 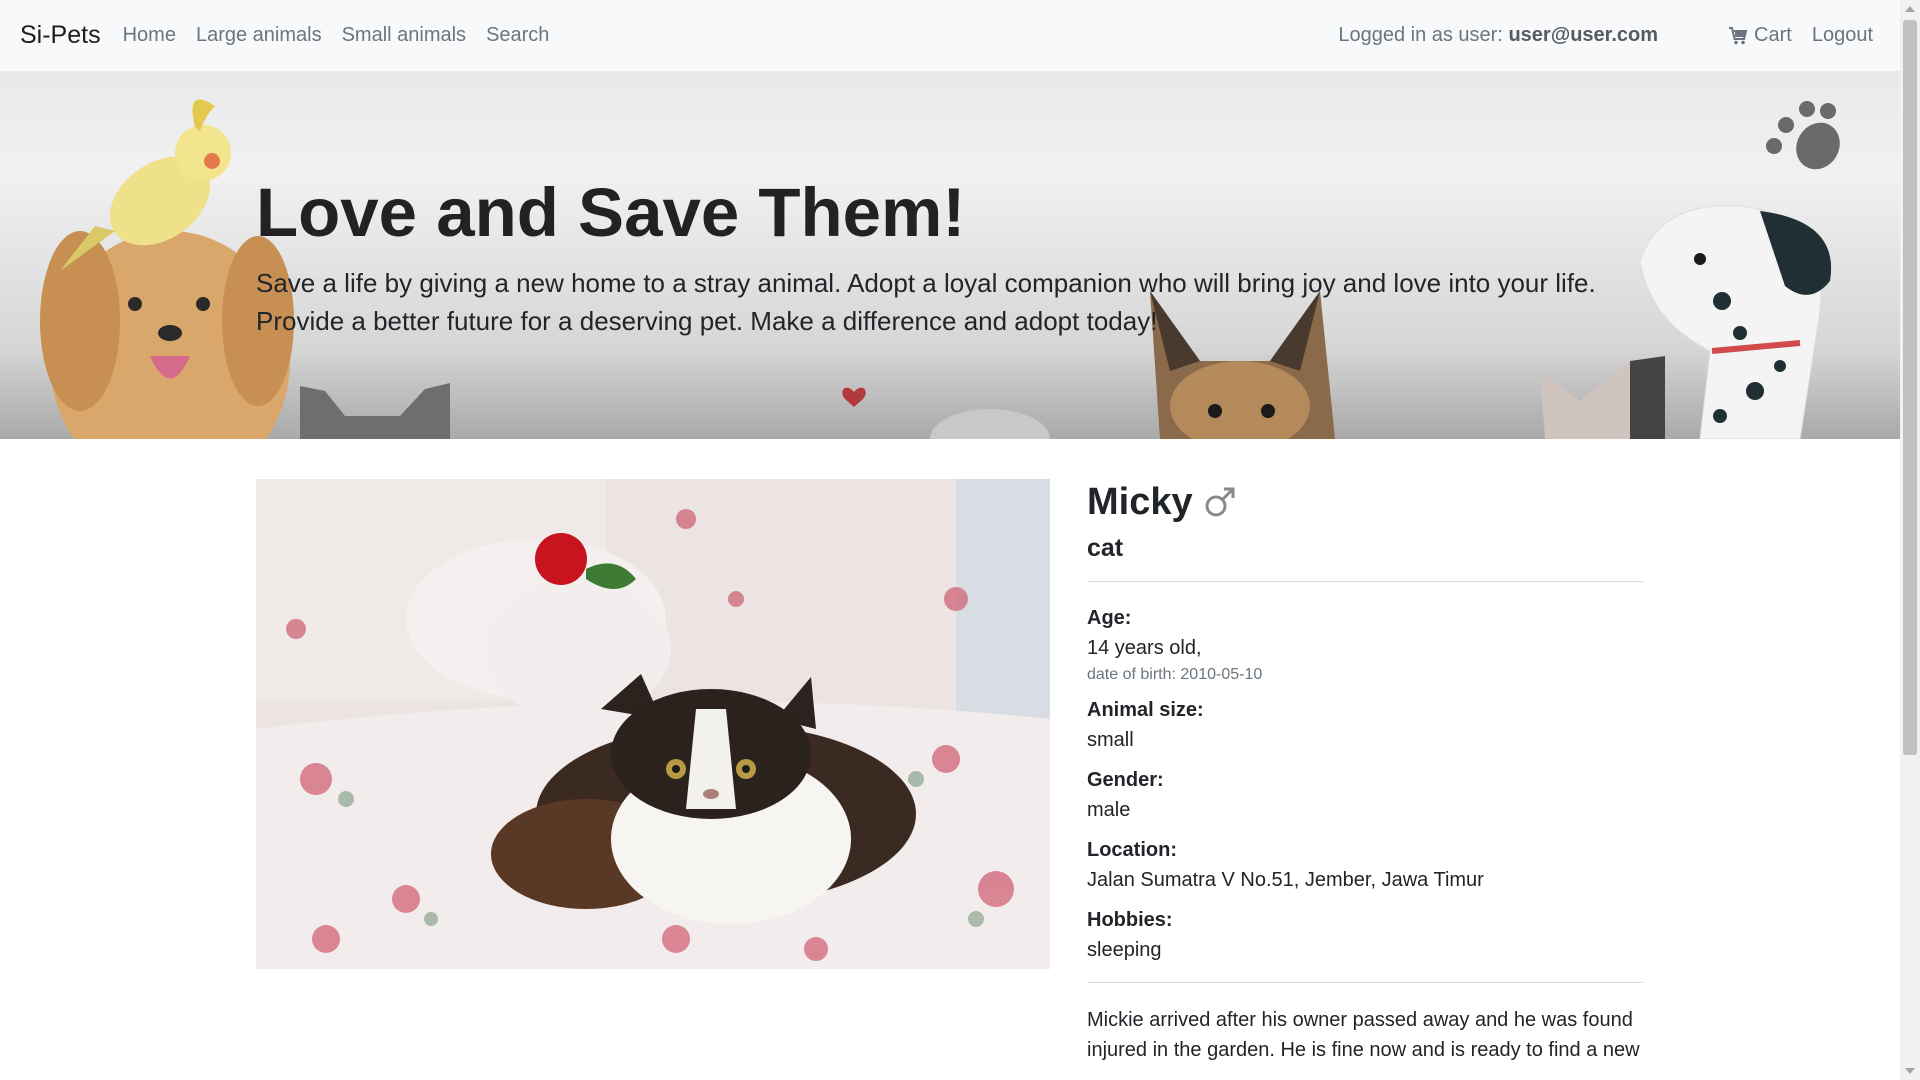 I want to click on paw-icon, so click(x=1803, y=135).